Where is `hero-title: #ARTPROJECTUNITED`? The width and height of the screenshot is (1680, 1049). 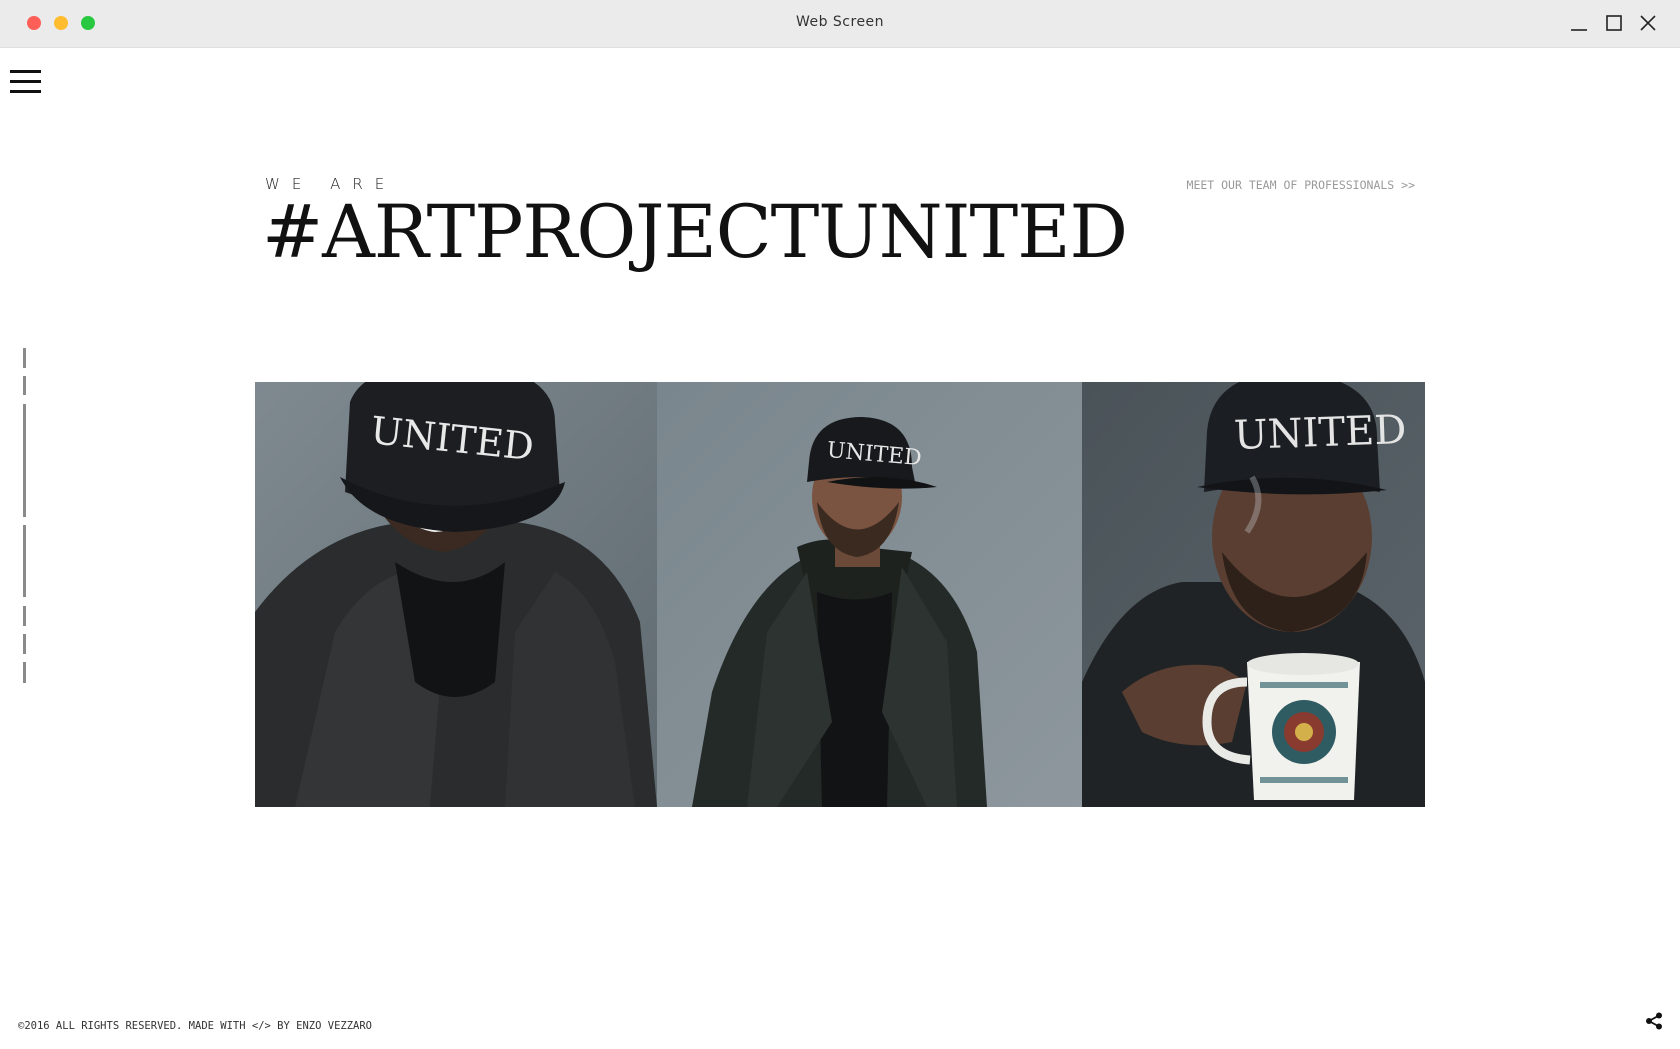
hero-title: #ARTPROJECTUNITED is located at coordinates (695, 232).